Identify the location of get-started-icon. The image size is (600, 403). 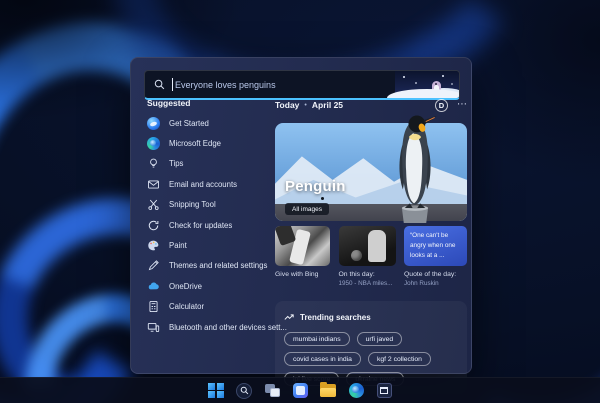
(153, 123).